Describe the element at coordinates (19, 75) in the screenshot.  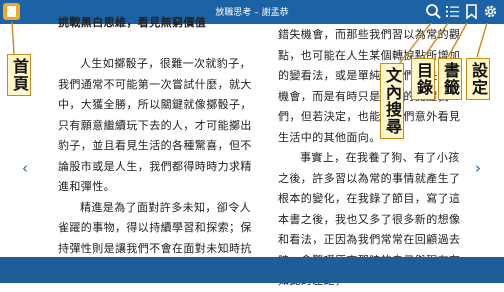
I see `callout-home: 首頁` at that location.